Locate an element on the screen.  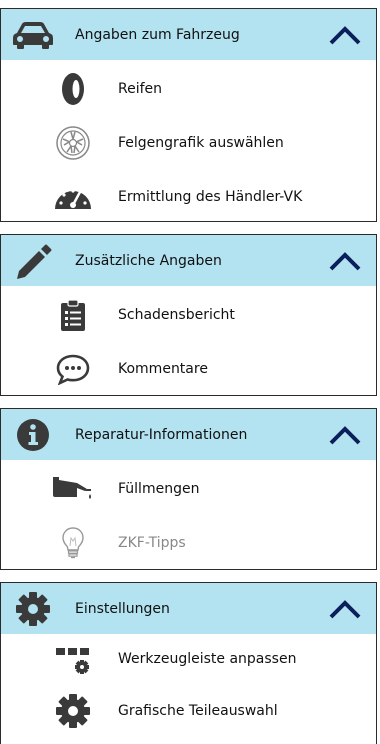
car-icon is located at coordinates (33, 35).